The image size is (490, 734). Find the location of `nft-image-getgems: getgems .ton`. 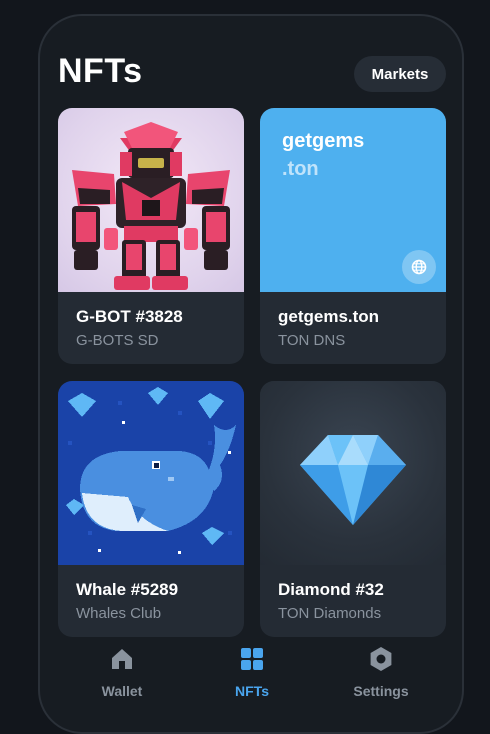

nft-image-getgems: getgems .ton is located at coordinates (353, 200).